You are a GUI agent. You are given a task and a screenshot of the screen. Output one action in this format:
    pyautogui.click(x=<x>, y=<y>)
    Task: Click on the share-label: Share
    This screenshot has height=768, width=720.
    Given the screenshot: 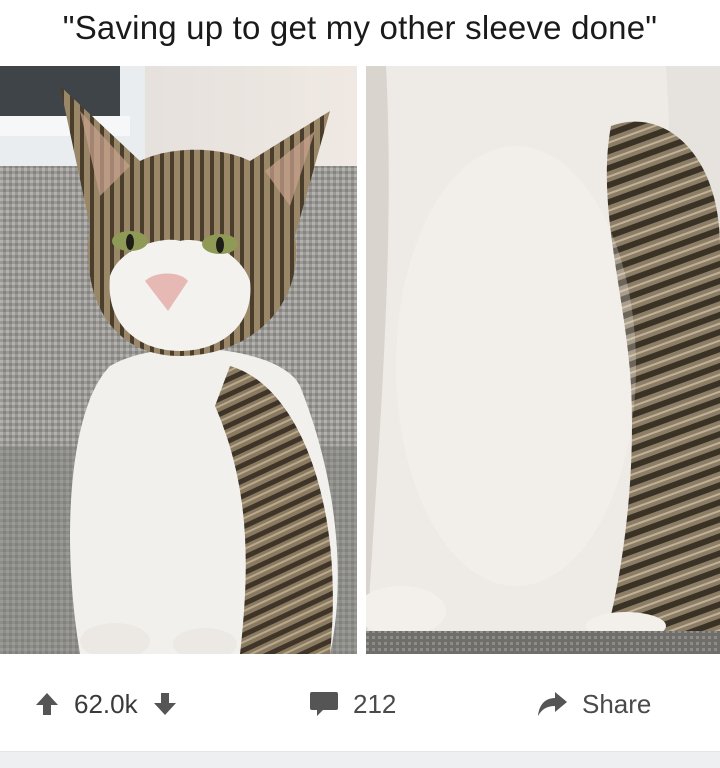 What is the action you would take?
    pyautogui.click(x=617, y=703)
    